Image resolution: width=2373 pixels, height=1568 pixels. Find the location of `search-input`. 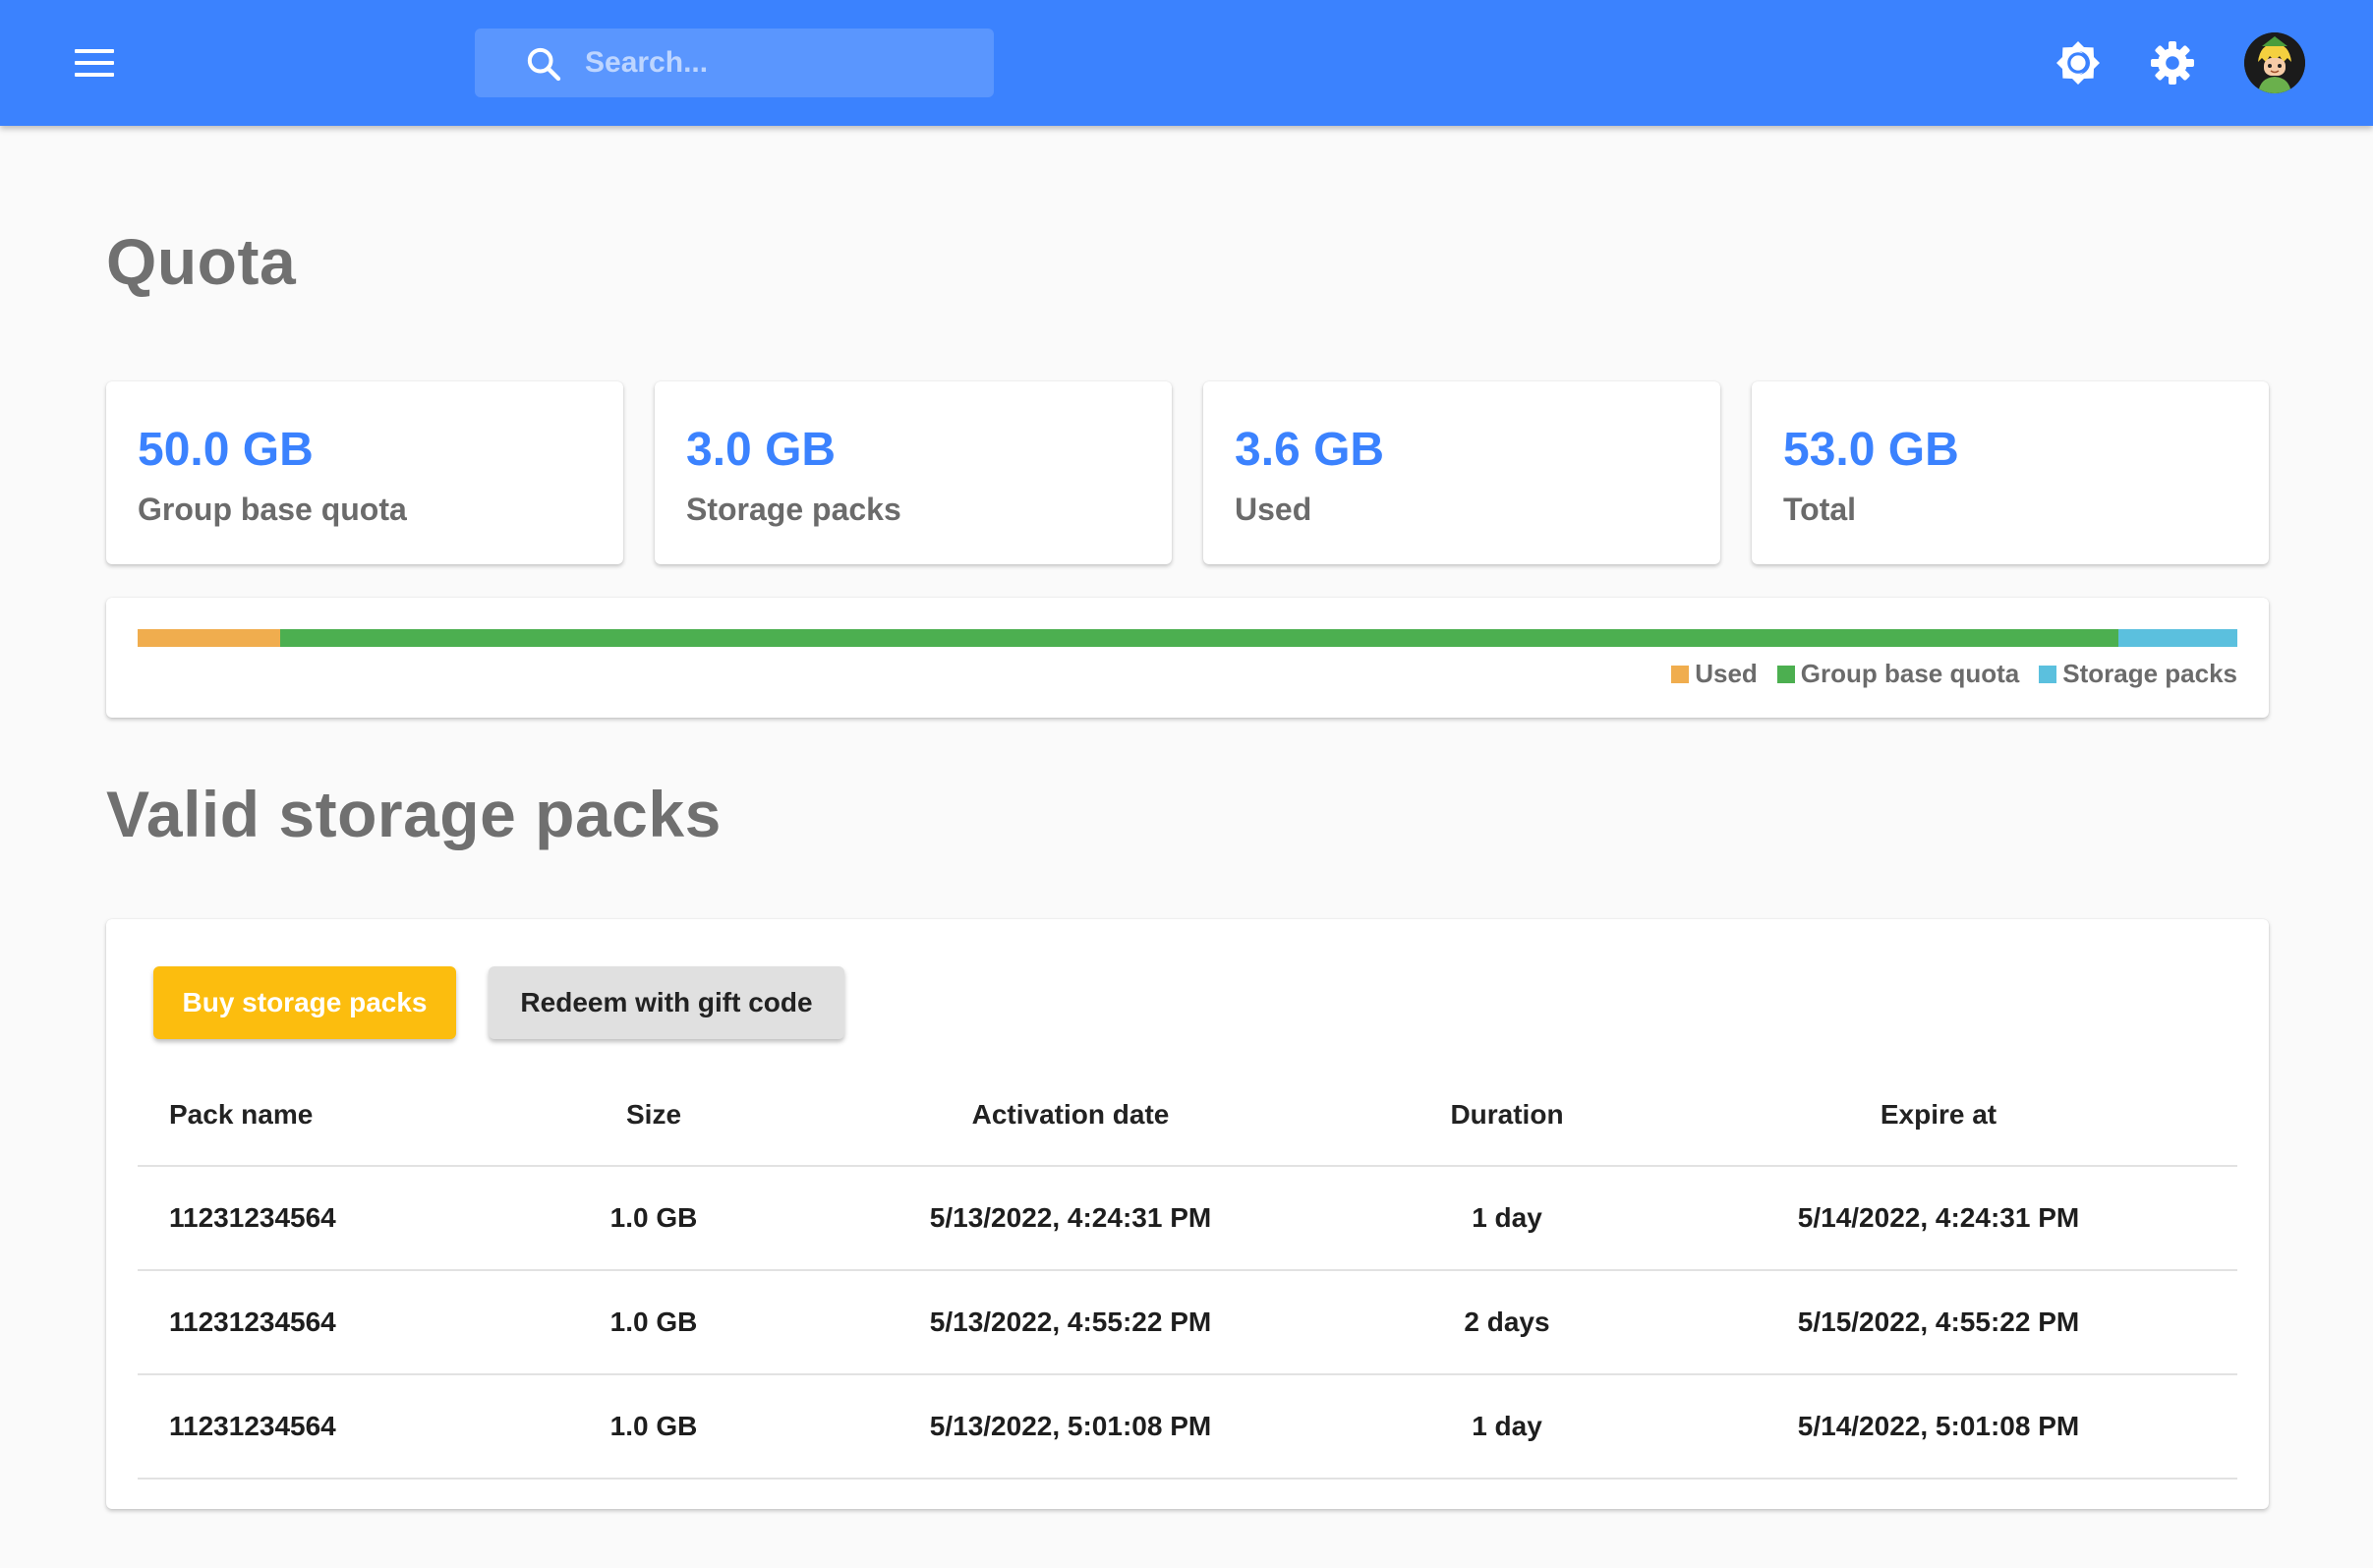

search-input is located at coordinates (781, 63).